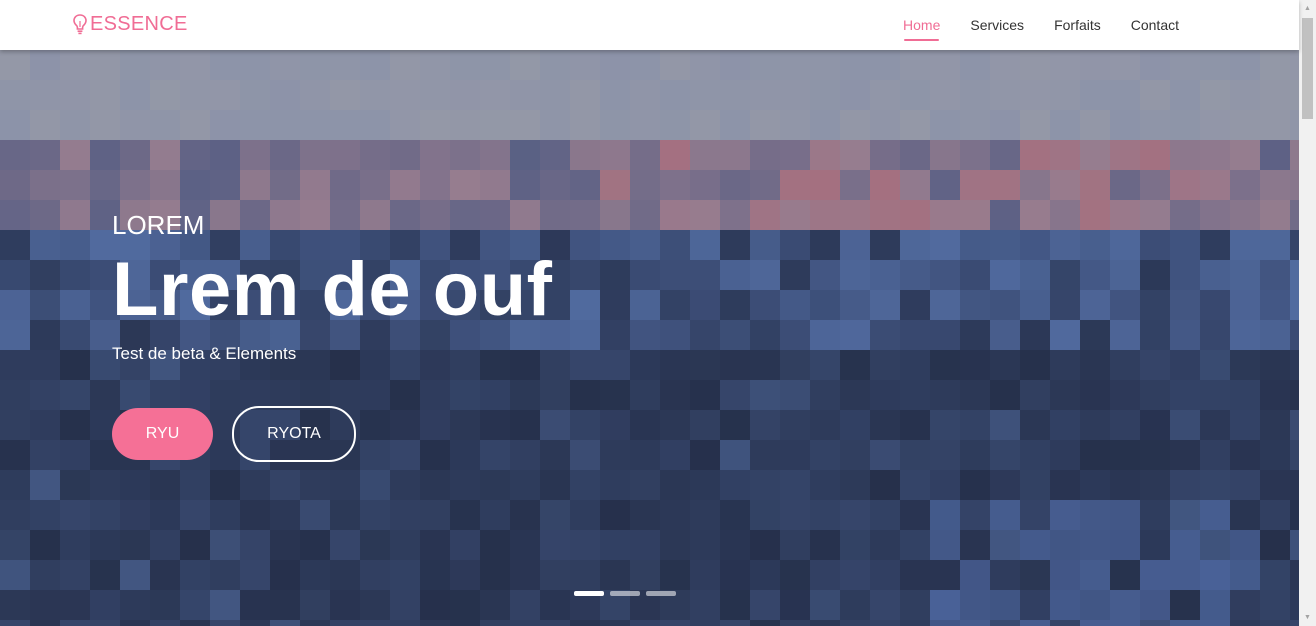 Image resolution: width=1316 pixels, height=626 pixels. What do you see at coordinates (921, 25) in the screenshot?
I see `nav-item-home: Home` at bounding box center [921, 25].